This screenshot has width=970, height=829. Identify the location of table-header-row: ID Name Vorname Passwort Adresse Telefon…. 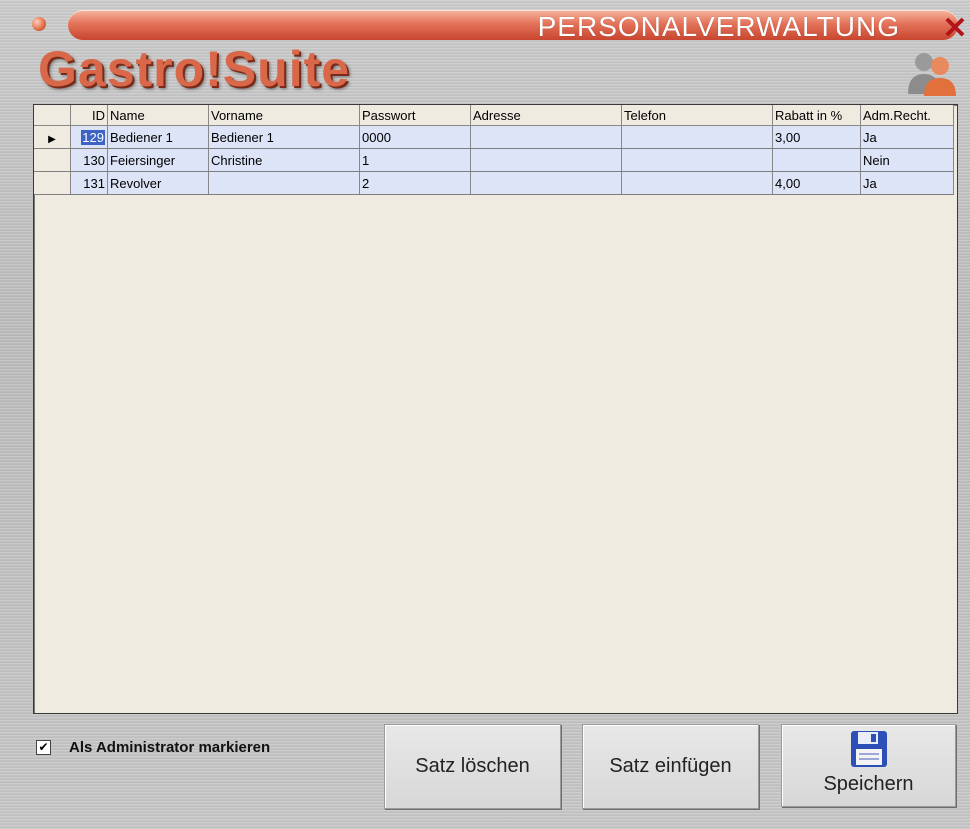
(494, 115).